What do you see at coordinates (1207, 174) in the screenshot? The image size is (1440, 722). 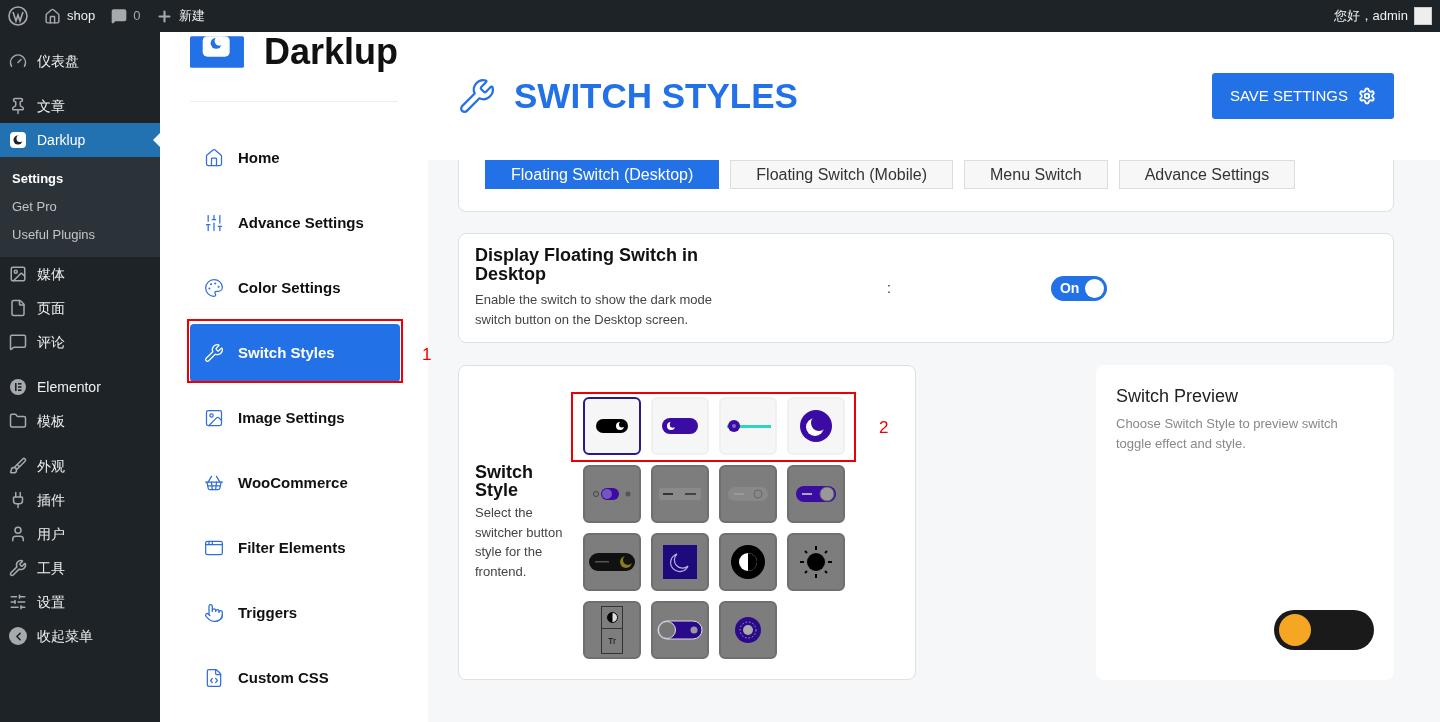 I see `tab: Advance Settings` at bounding box center [1207, 174].